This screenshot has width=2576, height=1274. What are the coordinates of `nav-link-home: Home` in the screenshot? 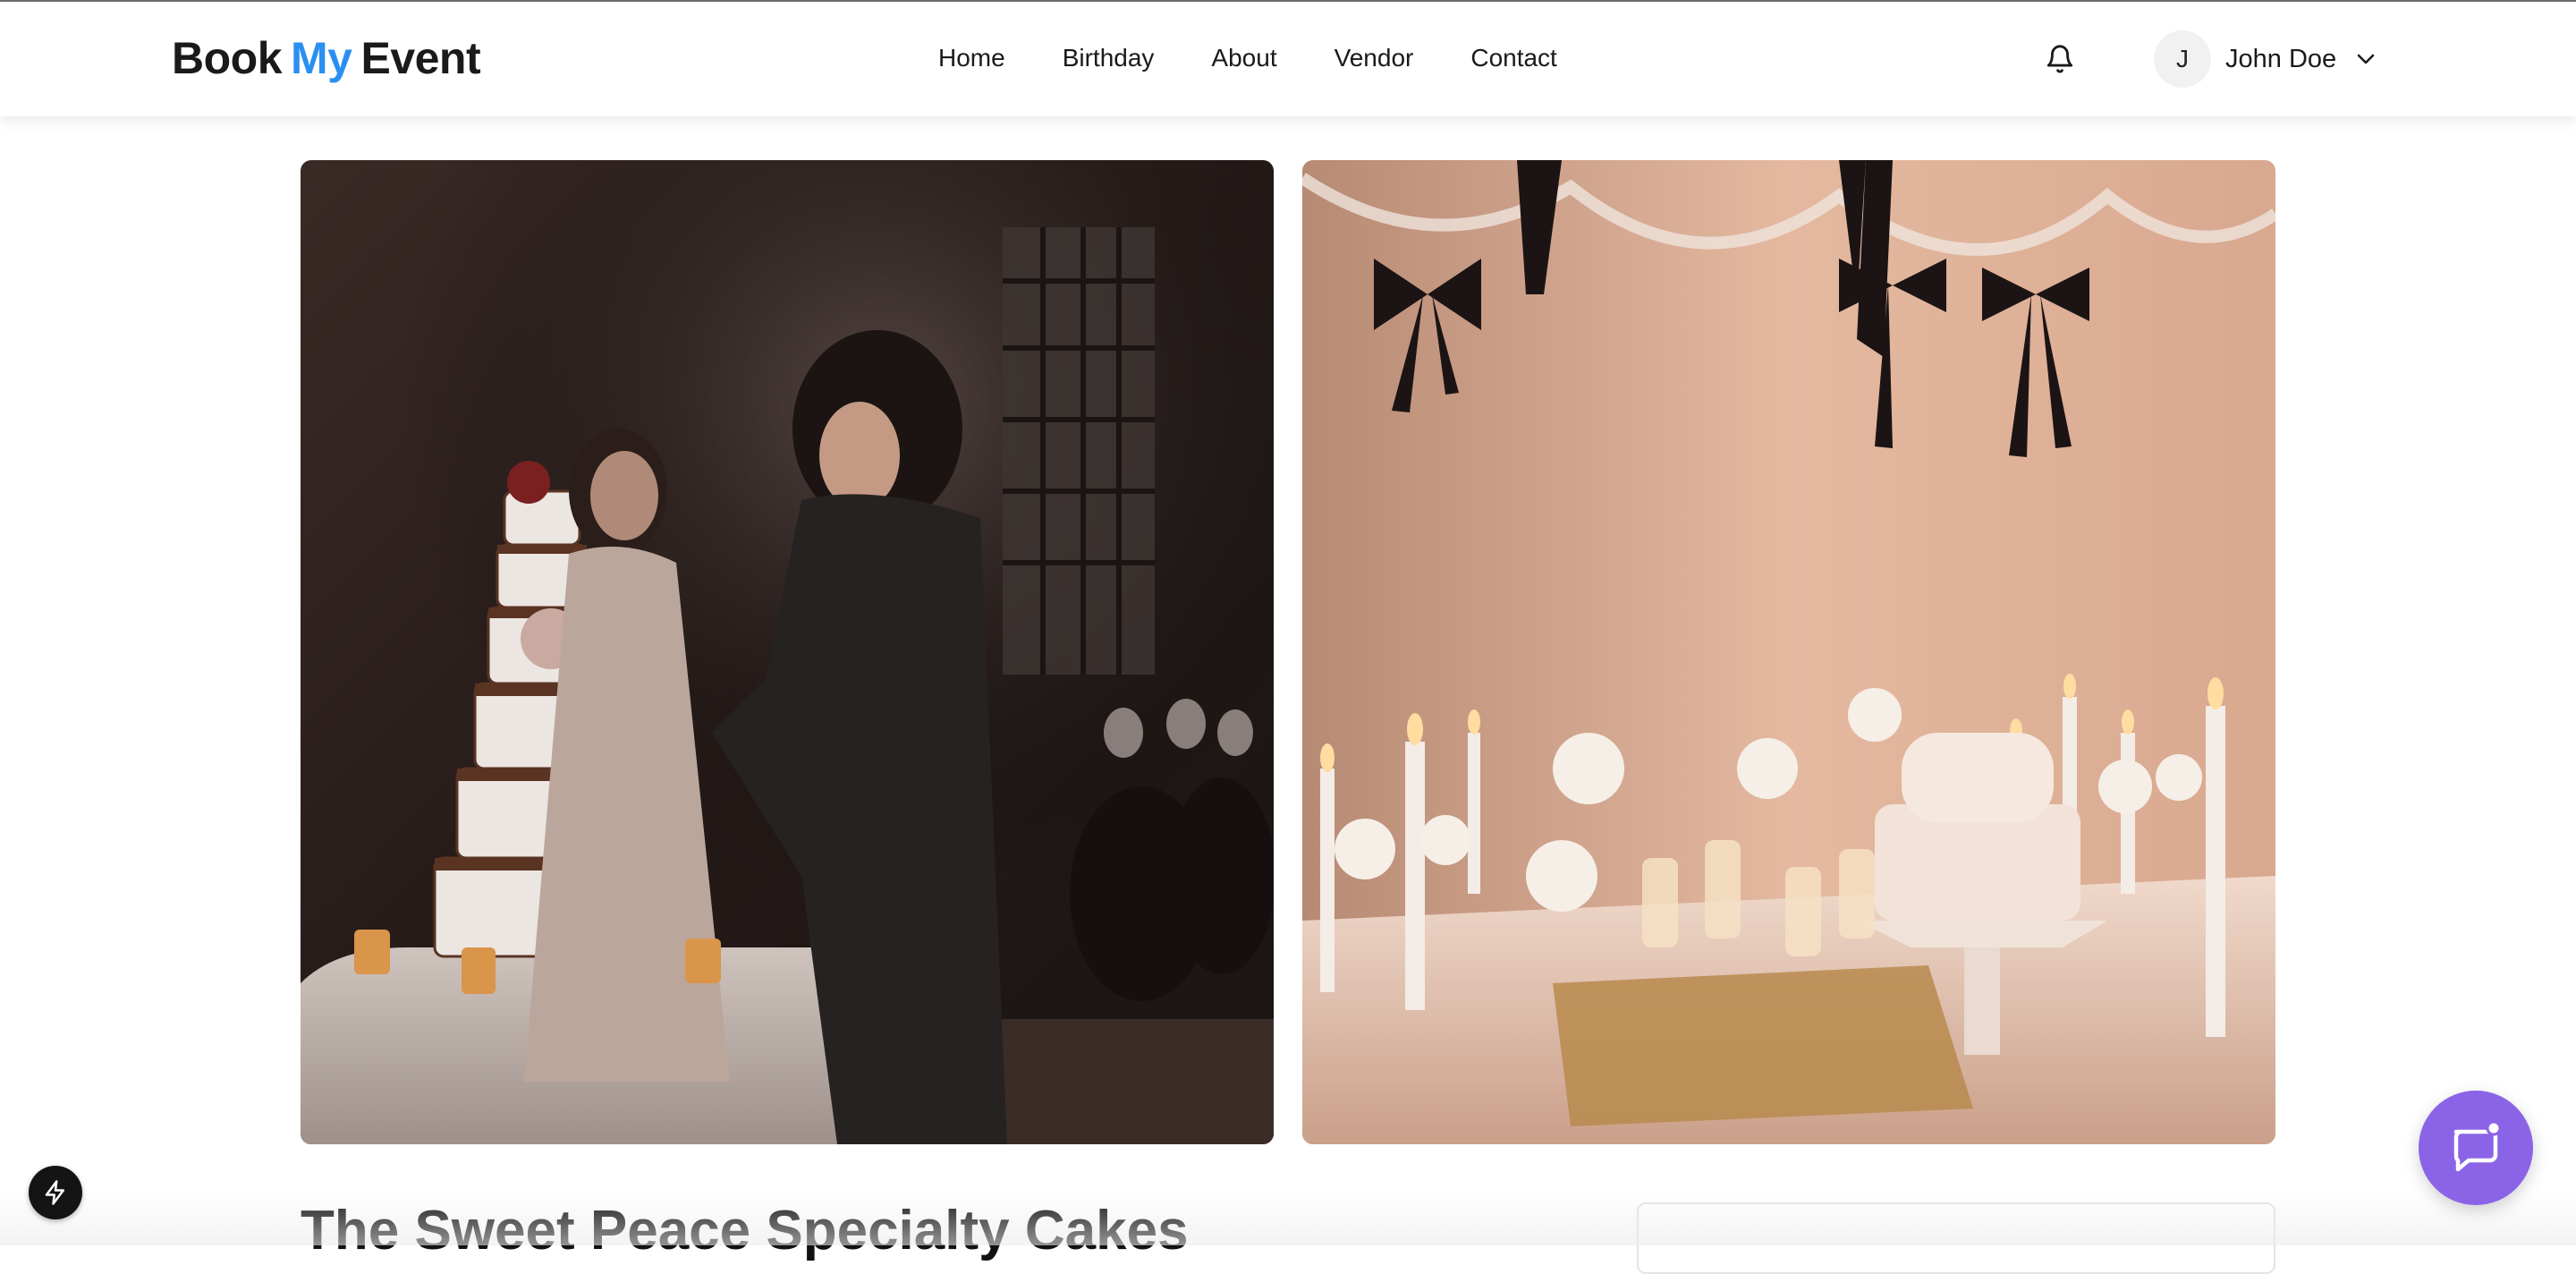 It's located at (971, 58).